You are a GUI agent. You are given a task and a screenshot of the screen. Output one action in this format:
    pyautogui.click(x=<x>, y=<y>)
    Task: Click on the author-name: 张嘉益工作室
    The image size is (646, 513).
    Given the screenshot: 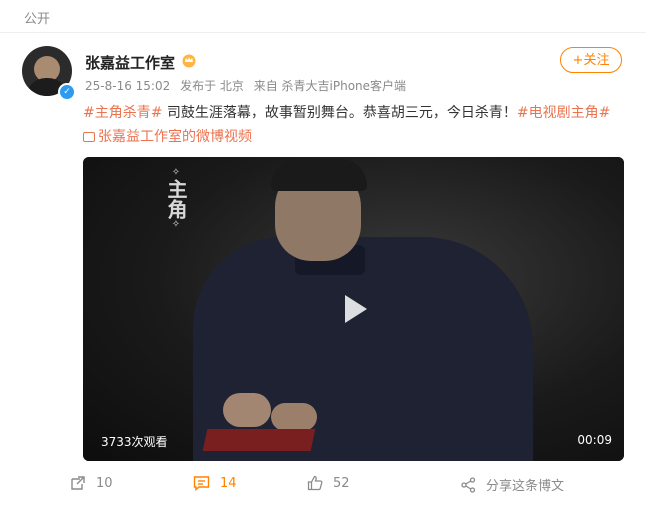 What is the action you would take?
    pyautogui.click(x=130, y=62)
    